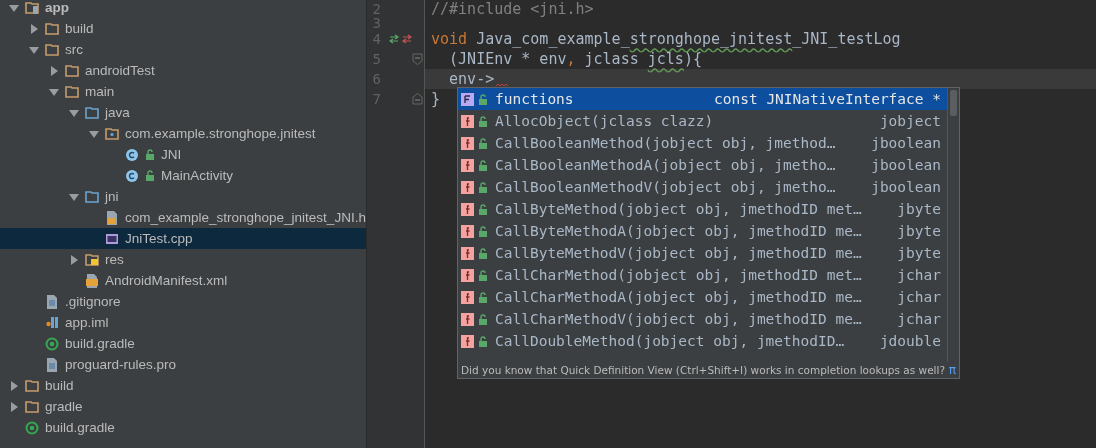 The image size is (1096, 448). I want to click on tree-item-label: .gitignore, so click(93, 301).